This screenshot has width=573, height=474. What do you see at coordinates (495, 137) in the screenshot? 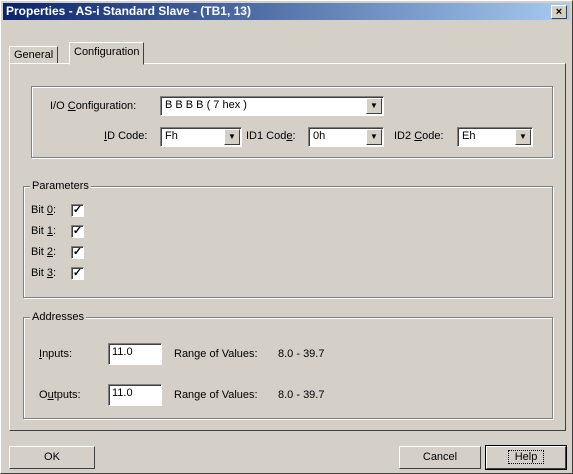
I see `id2-code-select: Eh ▼` at bounding box center [495, 137].